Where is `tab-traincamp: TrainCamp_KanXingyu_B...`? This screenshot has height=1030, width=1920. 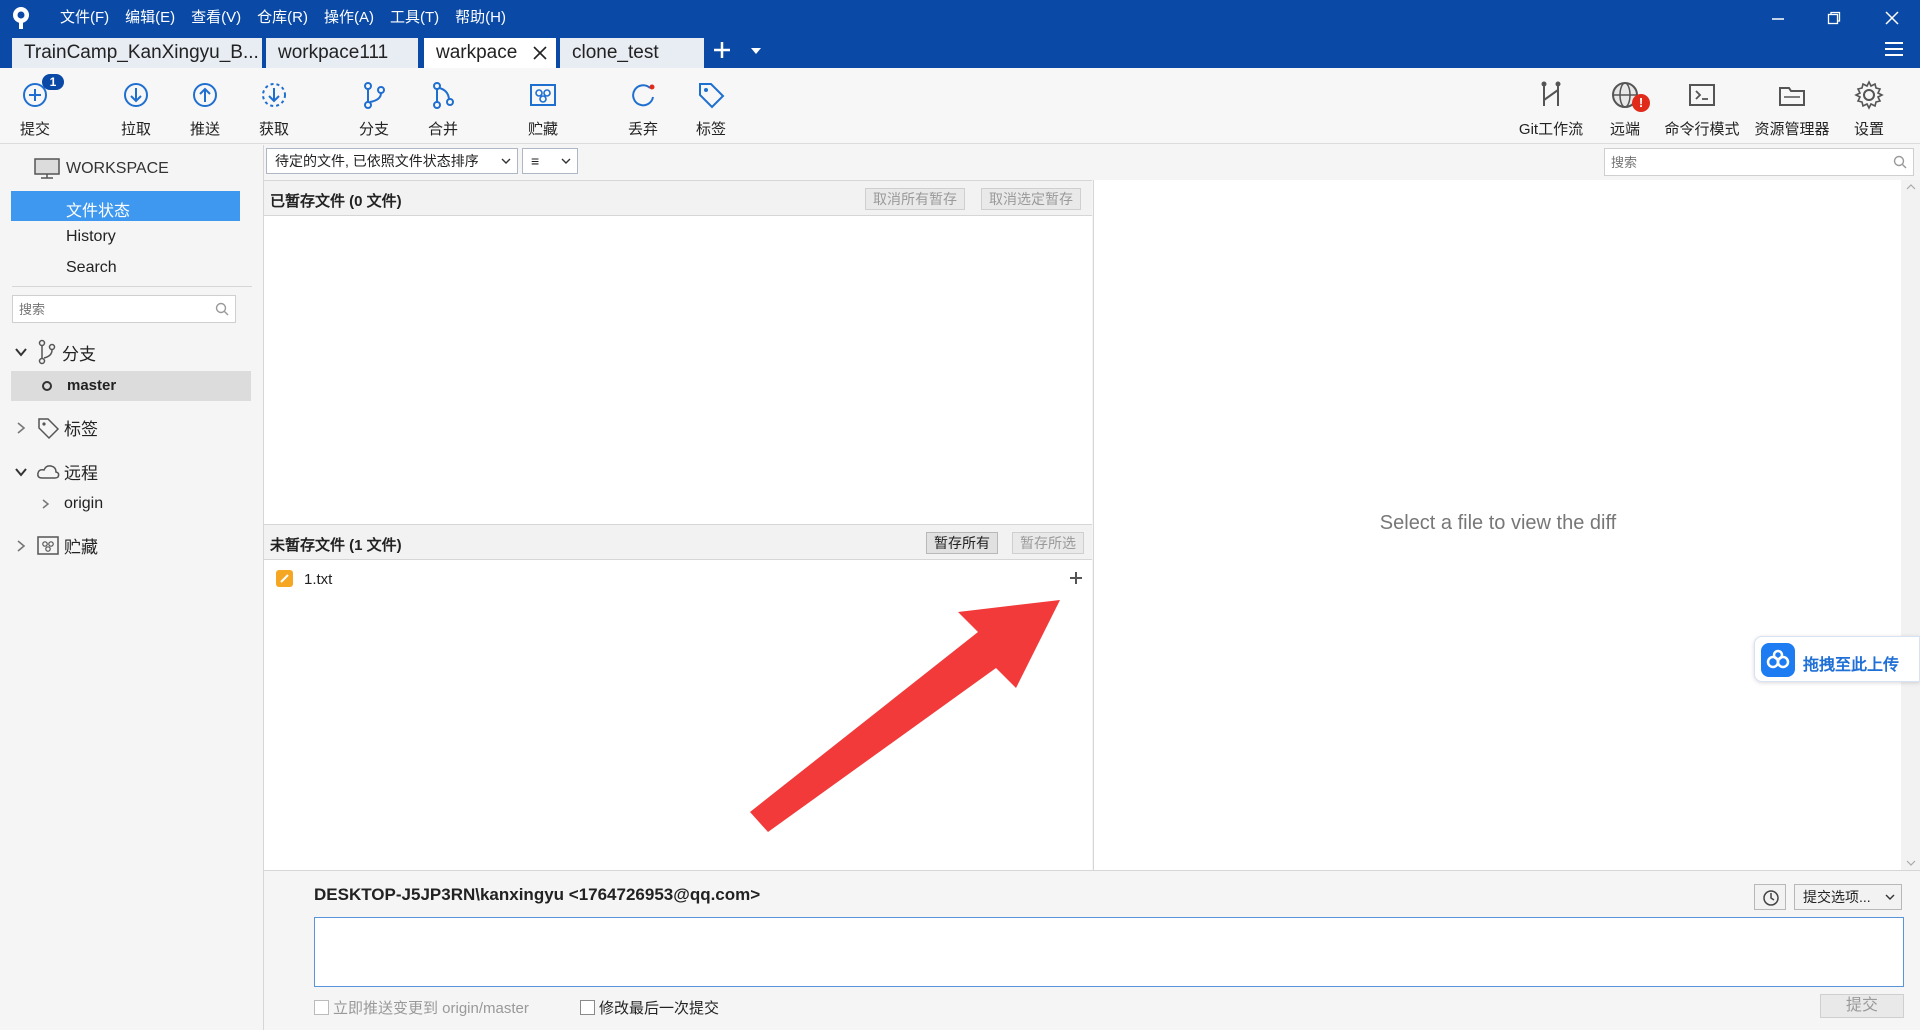 tab-traincamp: TrainCamp_KanXingyu_B... is located at coordinates (137, 53).